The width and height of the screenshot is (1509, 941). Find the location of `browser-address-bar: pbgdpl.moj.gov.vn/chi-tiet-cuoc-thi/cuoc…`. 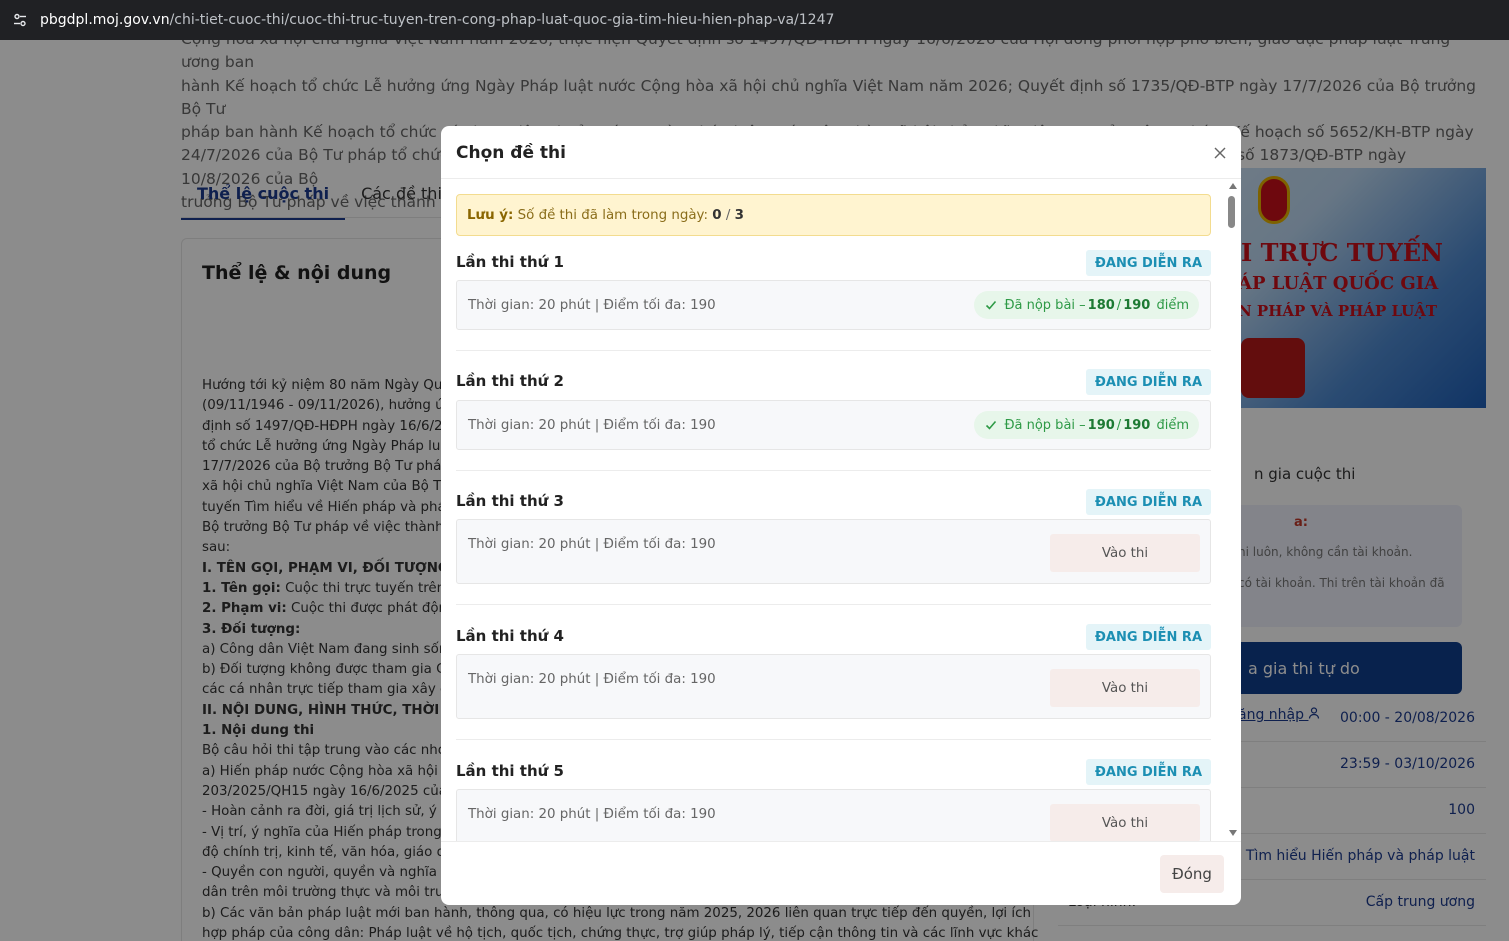

browser-address-bar: pbgdpl.moj.gov.vn/chi-tiet-cuoc-thi/cuoc… is located at coordinates (754, 20).